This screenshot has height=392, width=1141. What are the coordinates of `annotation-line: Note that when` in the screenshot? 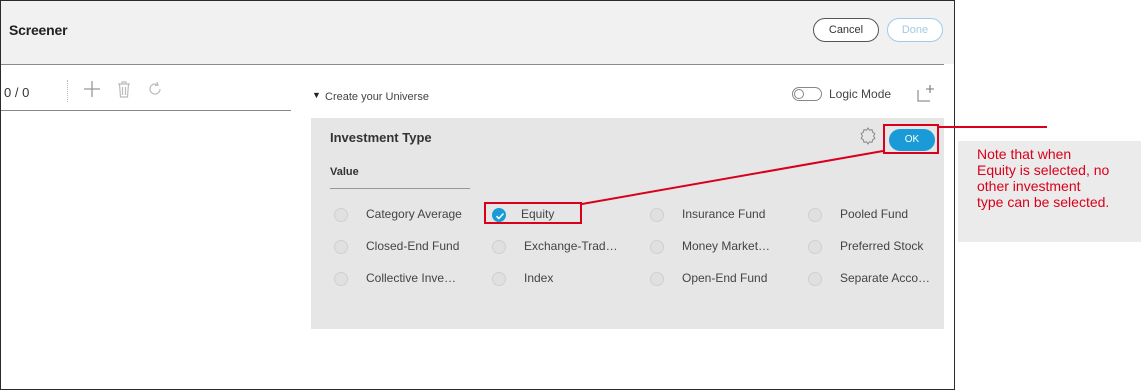 It's located at (1024, 154).